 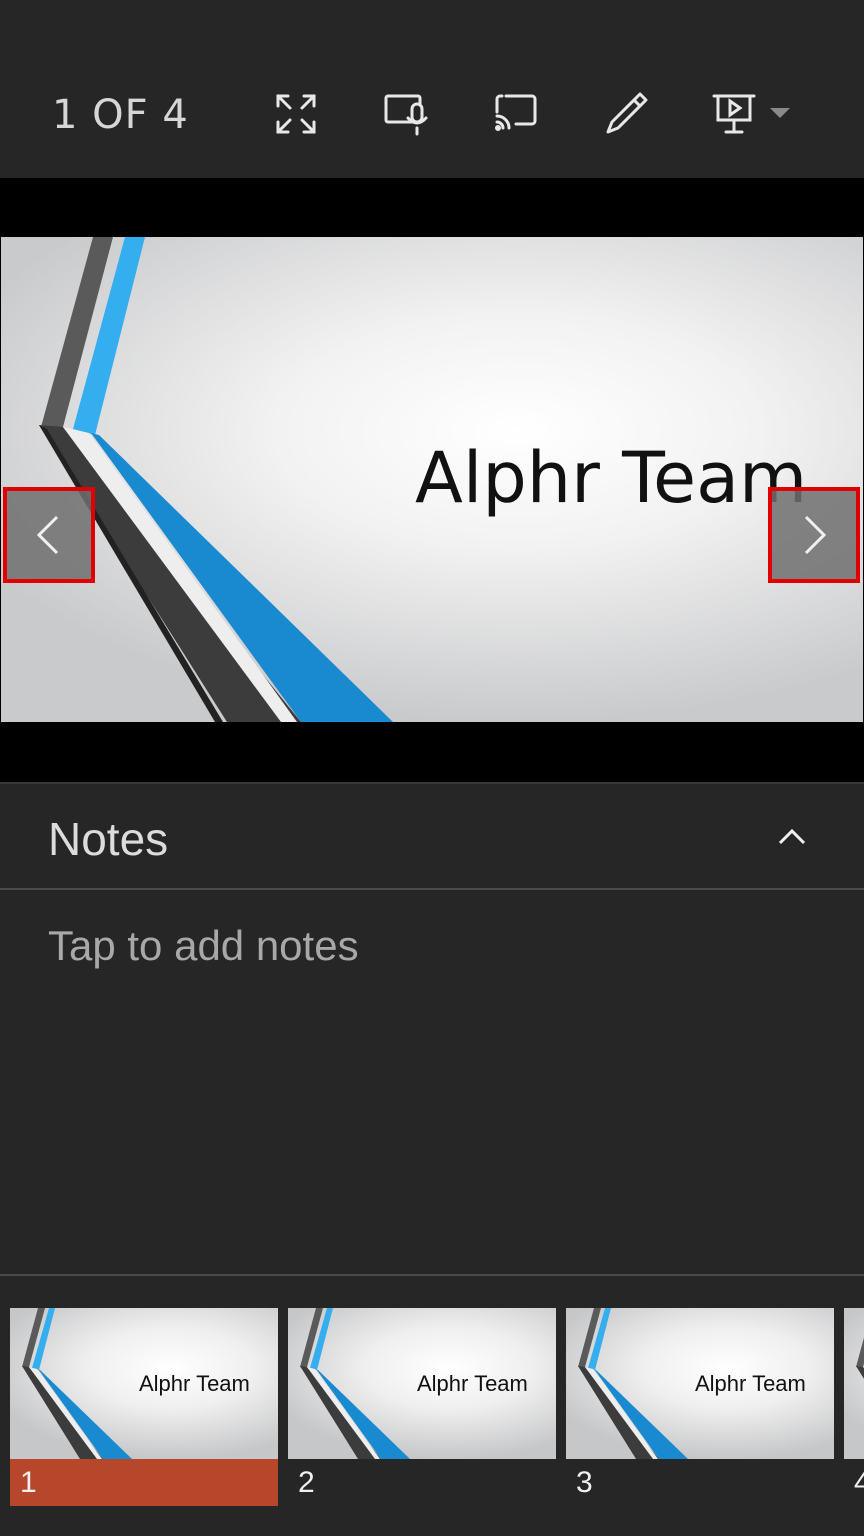 What do you see at coordinates (306, 1482) in the screenshot?
I see `thumbnail-number: 2` at bounding box center [306, 1482].